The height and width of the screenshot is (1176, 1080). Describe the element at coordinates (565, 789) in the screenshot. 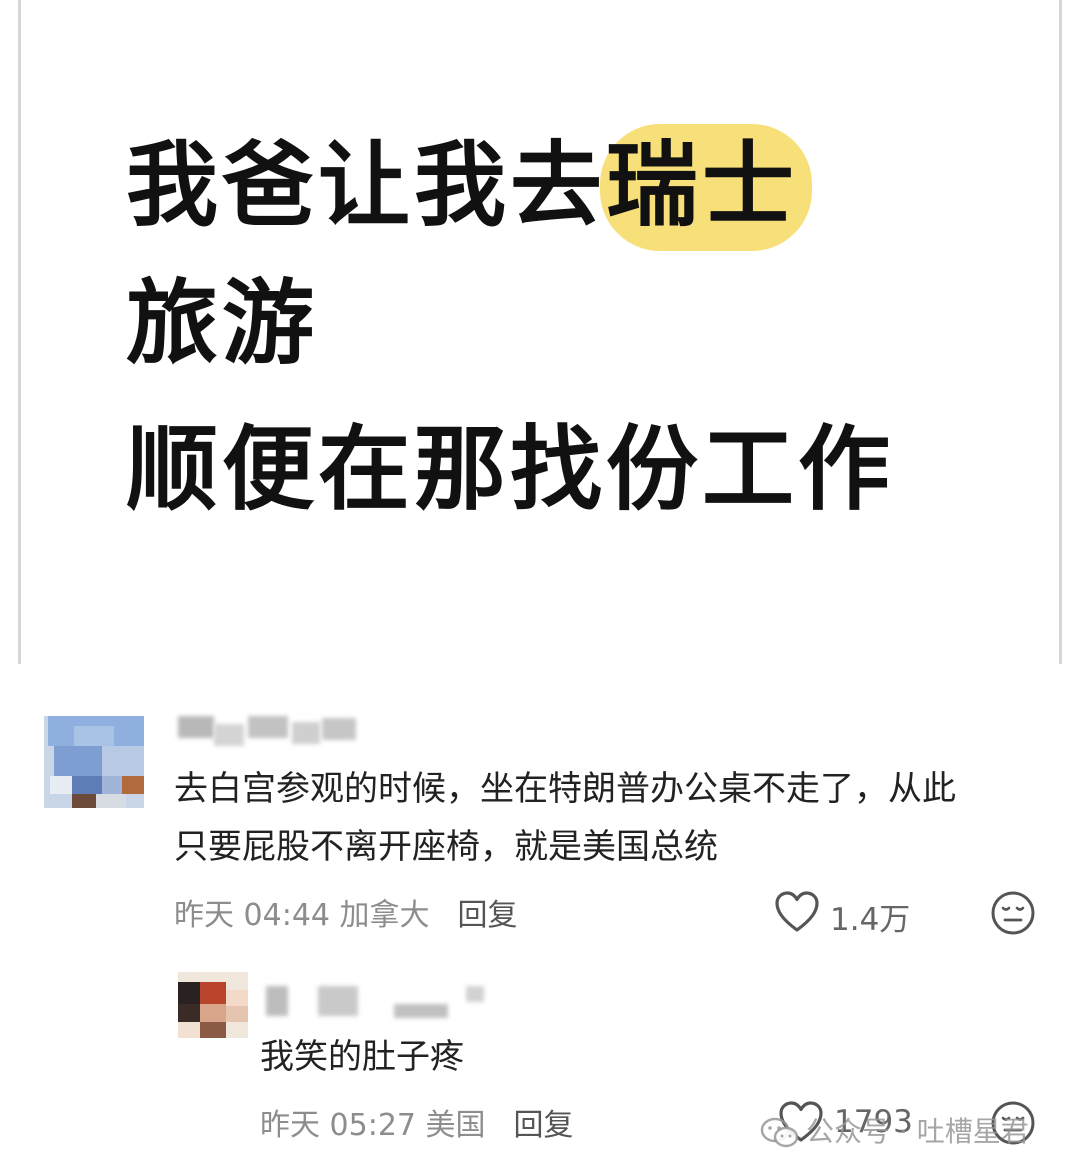

I see `comment-text-line: 去白宫参观的时候，坐在特朗普办公桌不走了，从此` at that location.